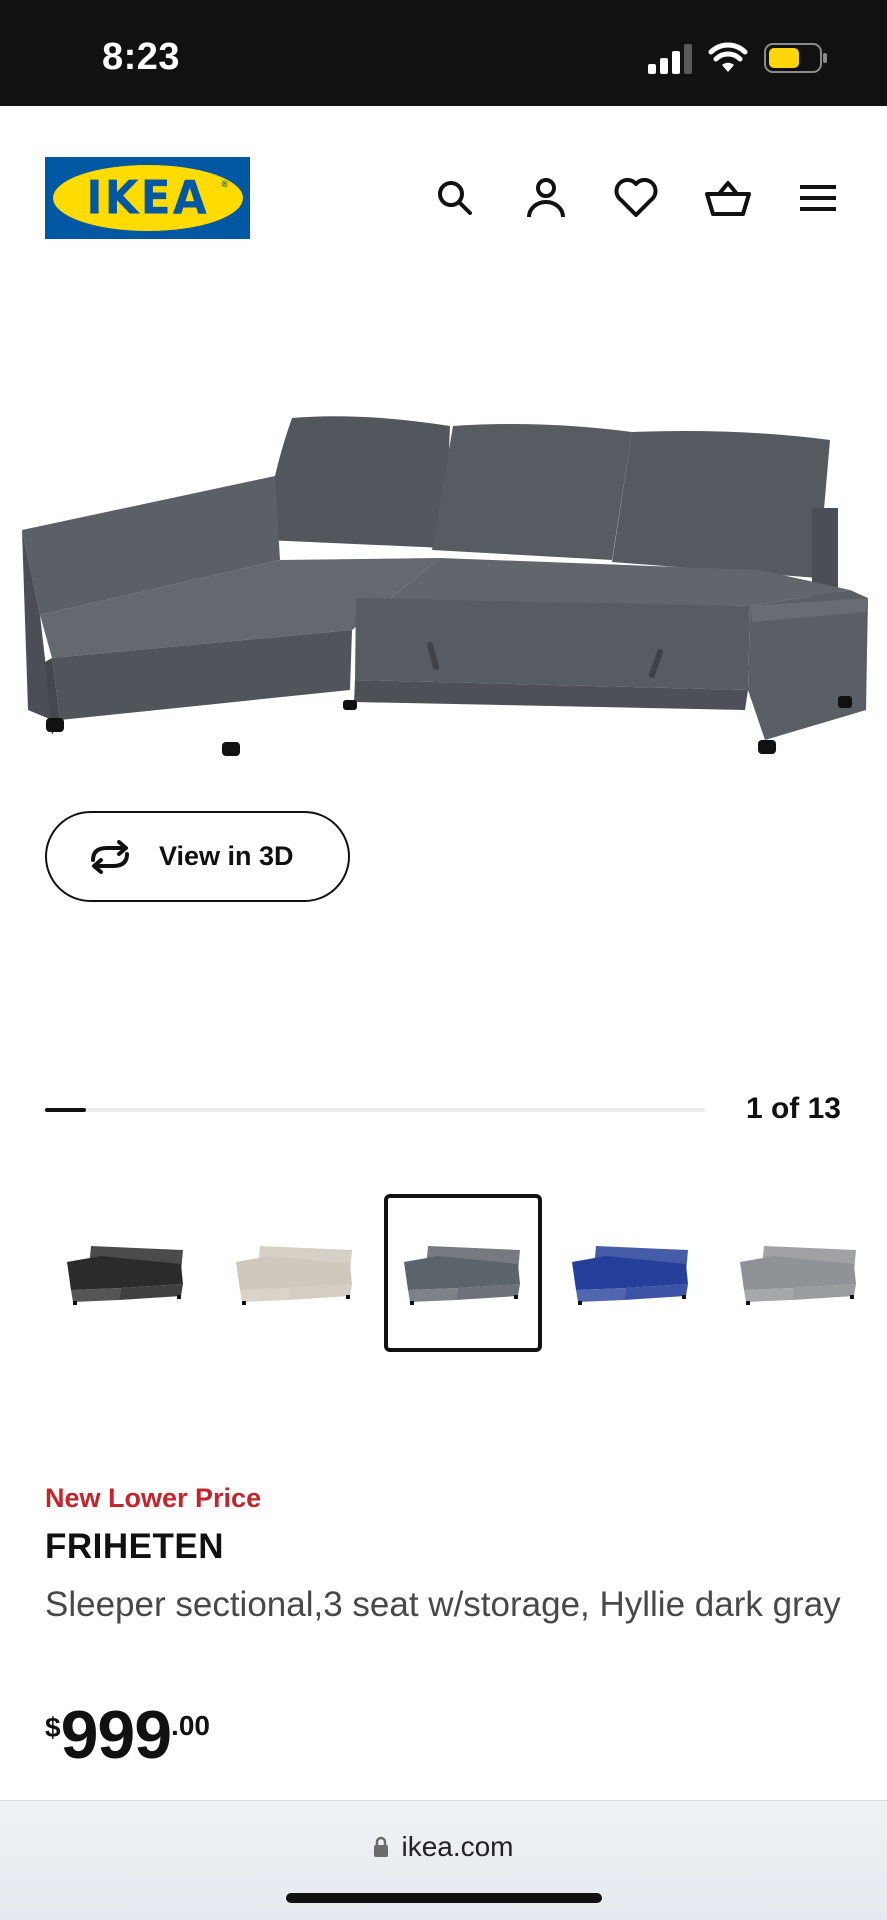  What do you see at coordinates (110, 856) in the screenshot?
I see `rotate-3d-icon` at bounding box center [110, 856].